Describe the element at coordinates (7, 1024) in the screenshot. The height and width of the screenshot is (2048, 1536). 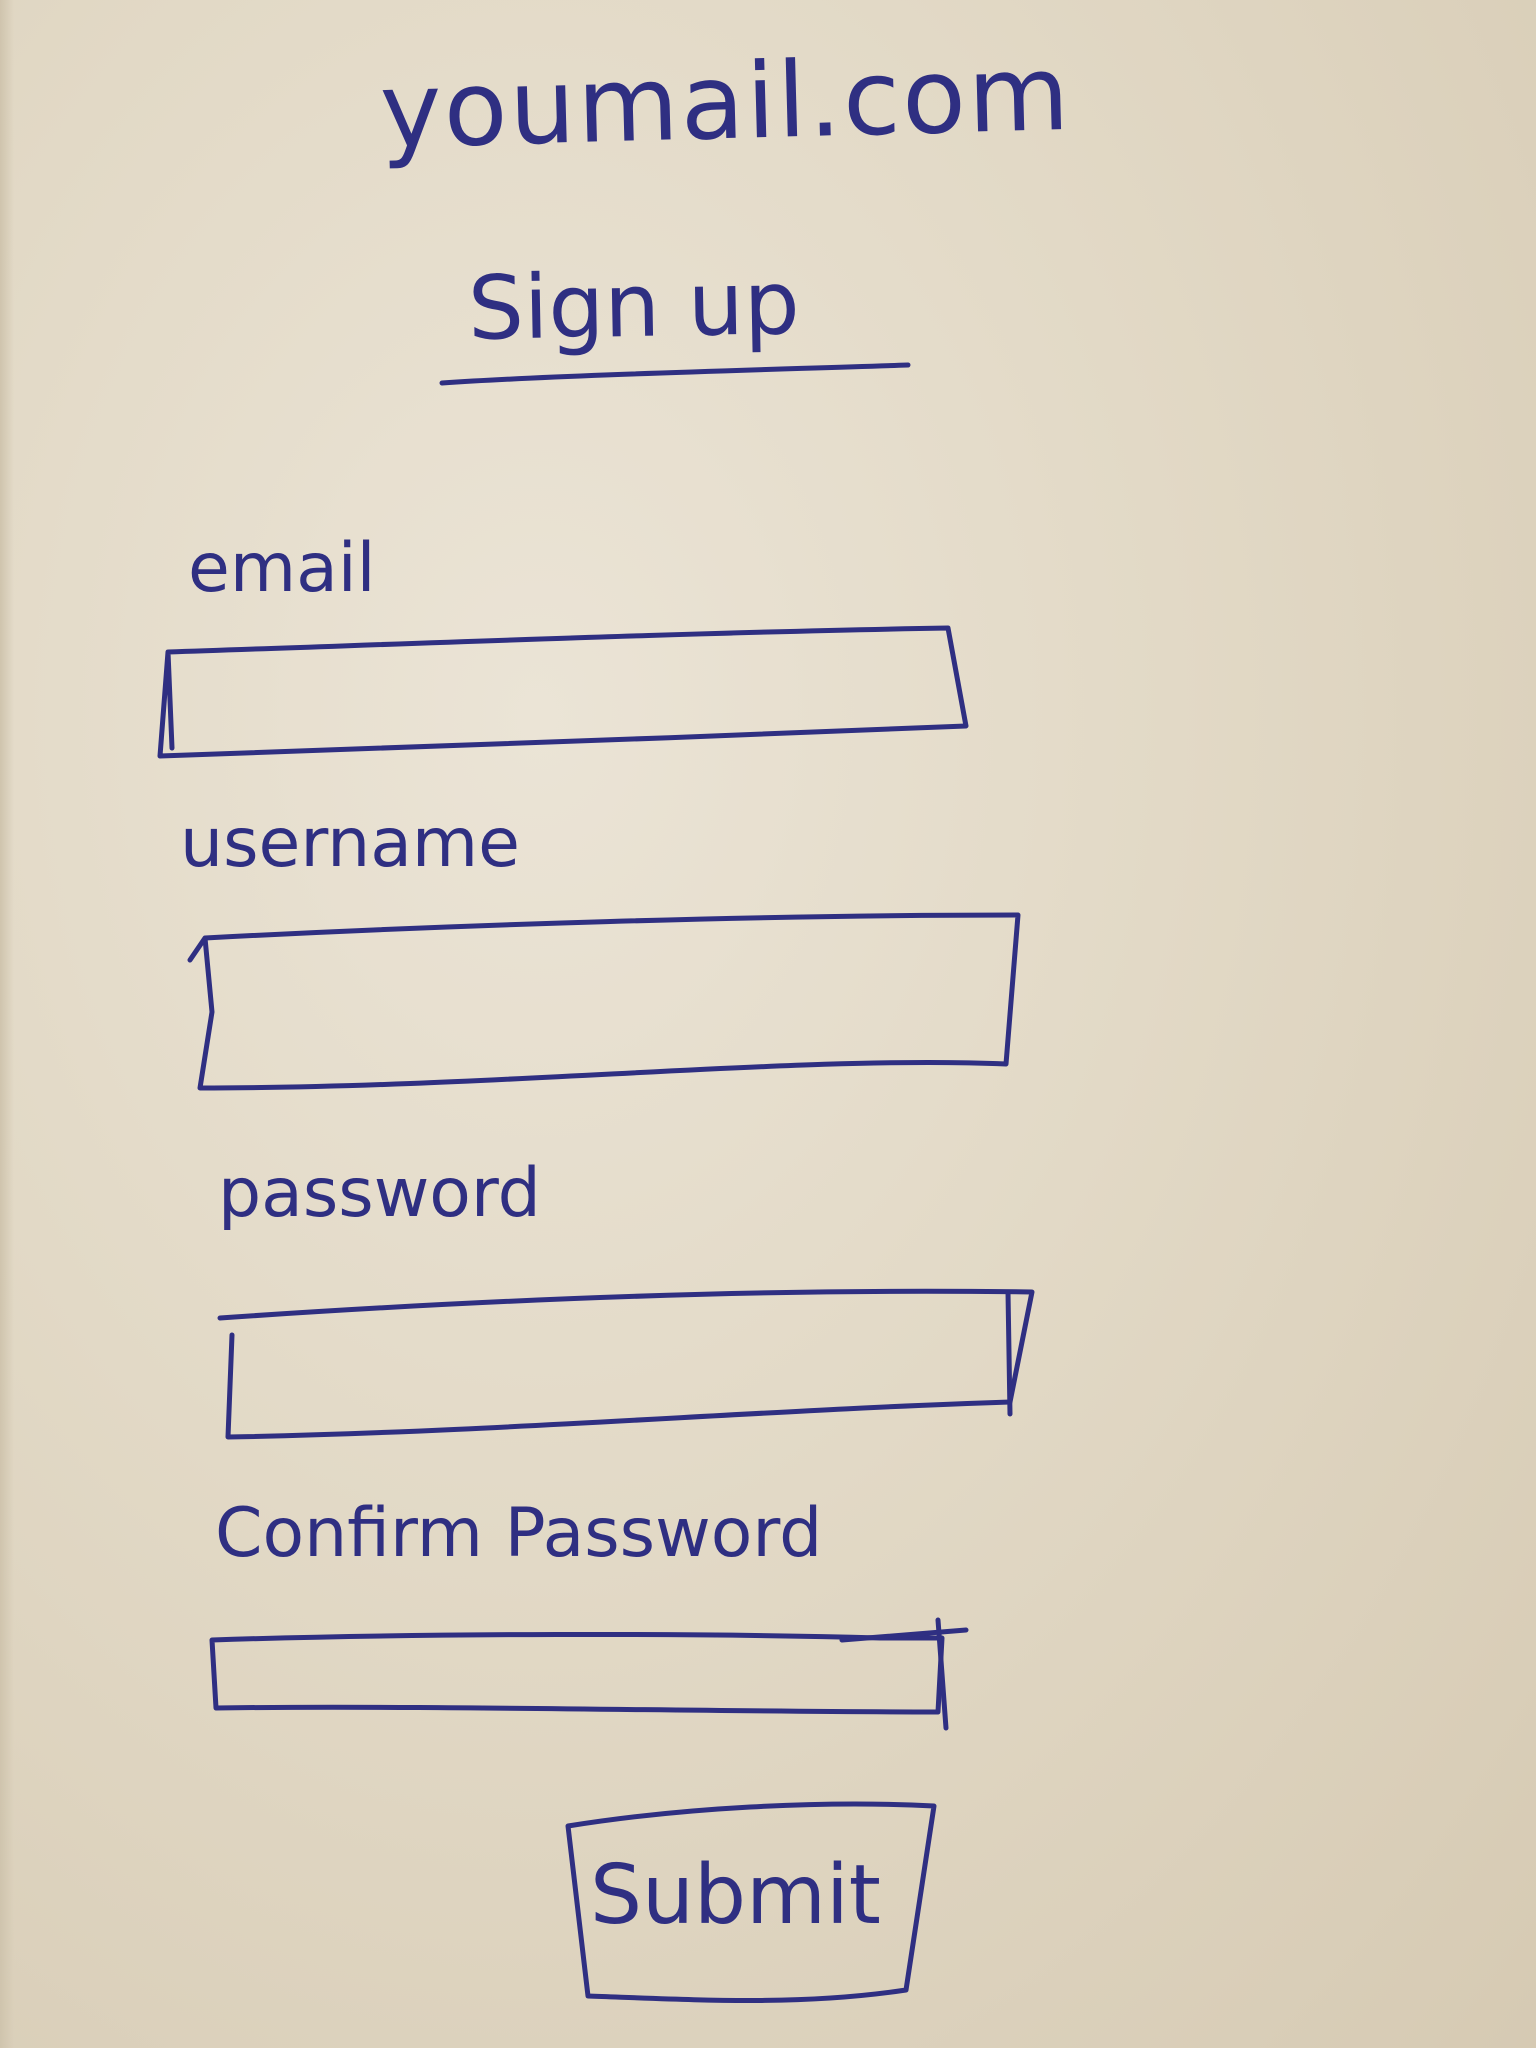
I see `paper-edge` at that location.